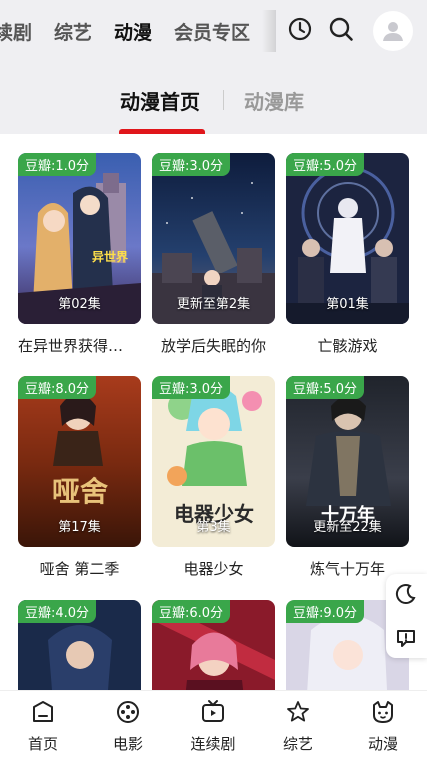 The image size is (427, 761). What do you see at coordinates (213, 304) in the screenshot?
I see `episode-label: 更新至第2集` at bounding box center [213, 304].